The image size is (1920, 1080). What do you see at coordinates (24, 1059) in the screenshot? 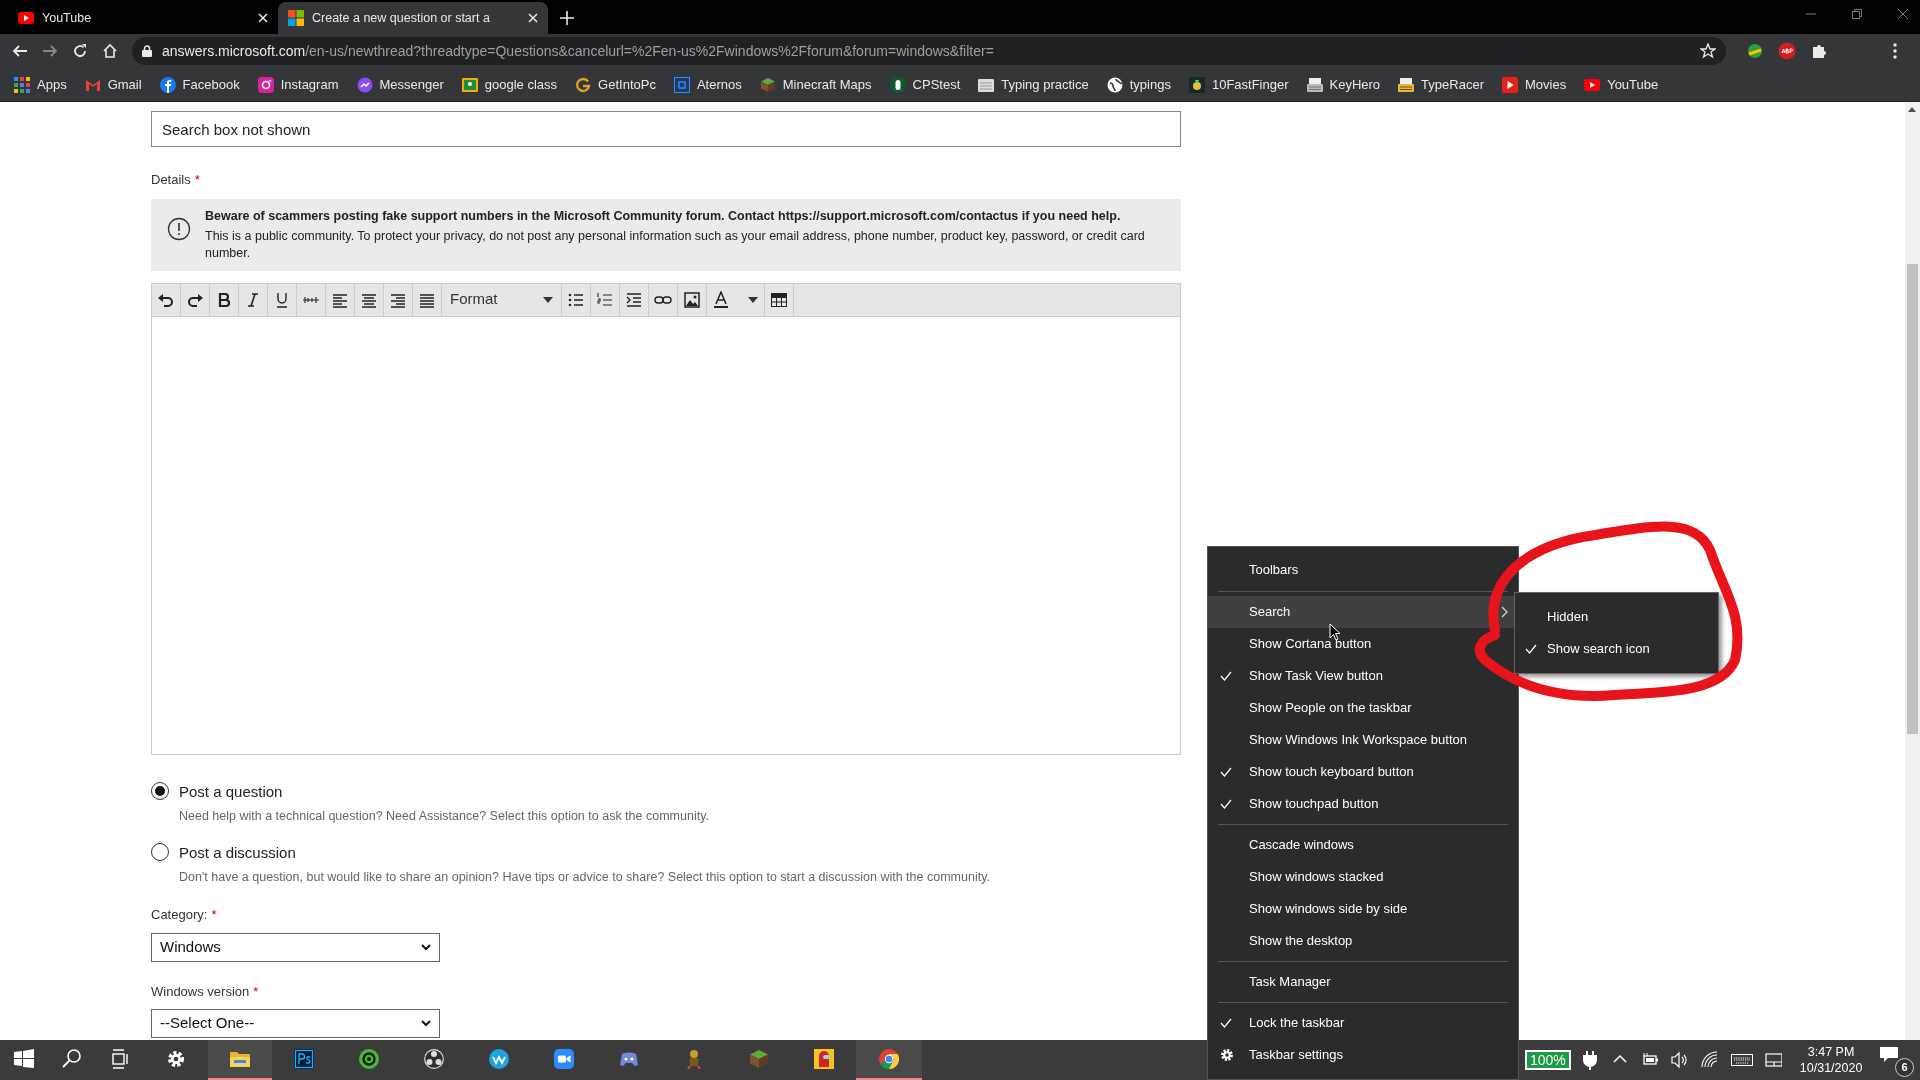
I see `windows-logo-icon` at bounding box center [24, 1059].